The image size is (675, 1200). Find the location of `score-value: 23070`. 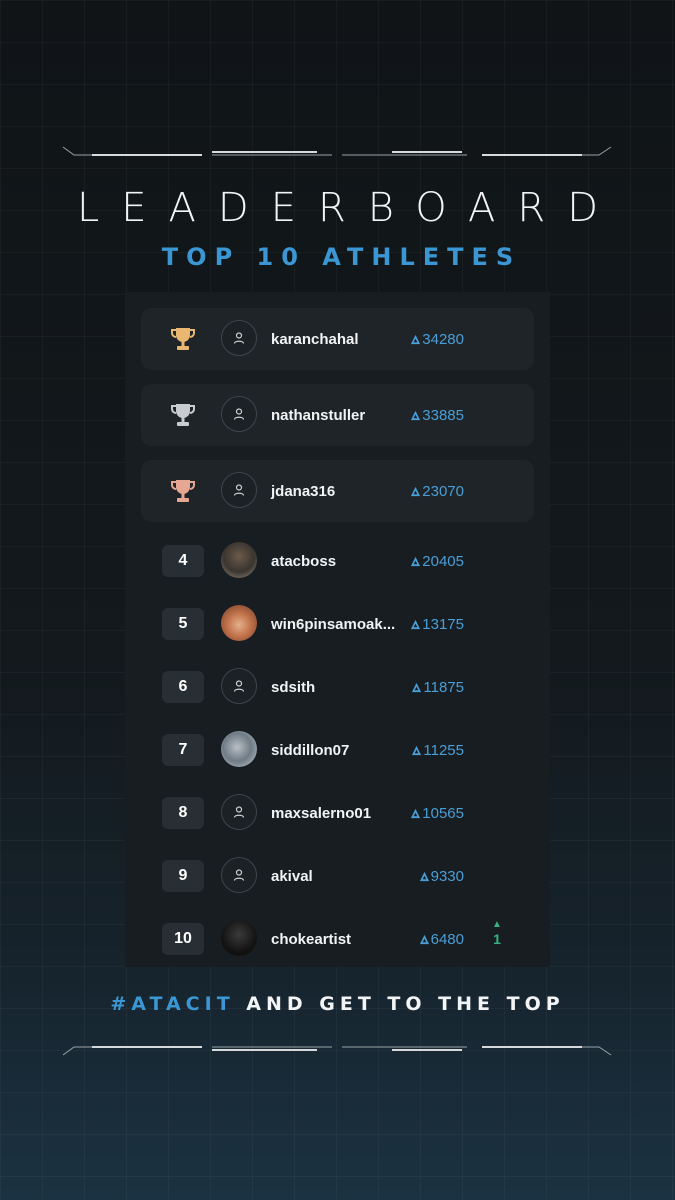

score-value: 23070 is located at coordinates (443, 491).